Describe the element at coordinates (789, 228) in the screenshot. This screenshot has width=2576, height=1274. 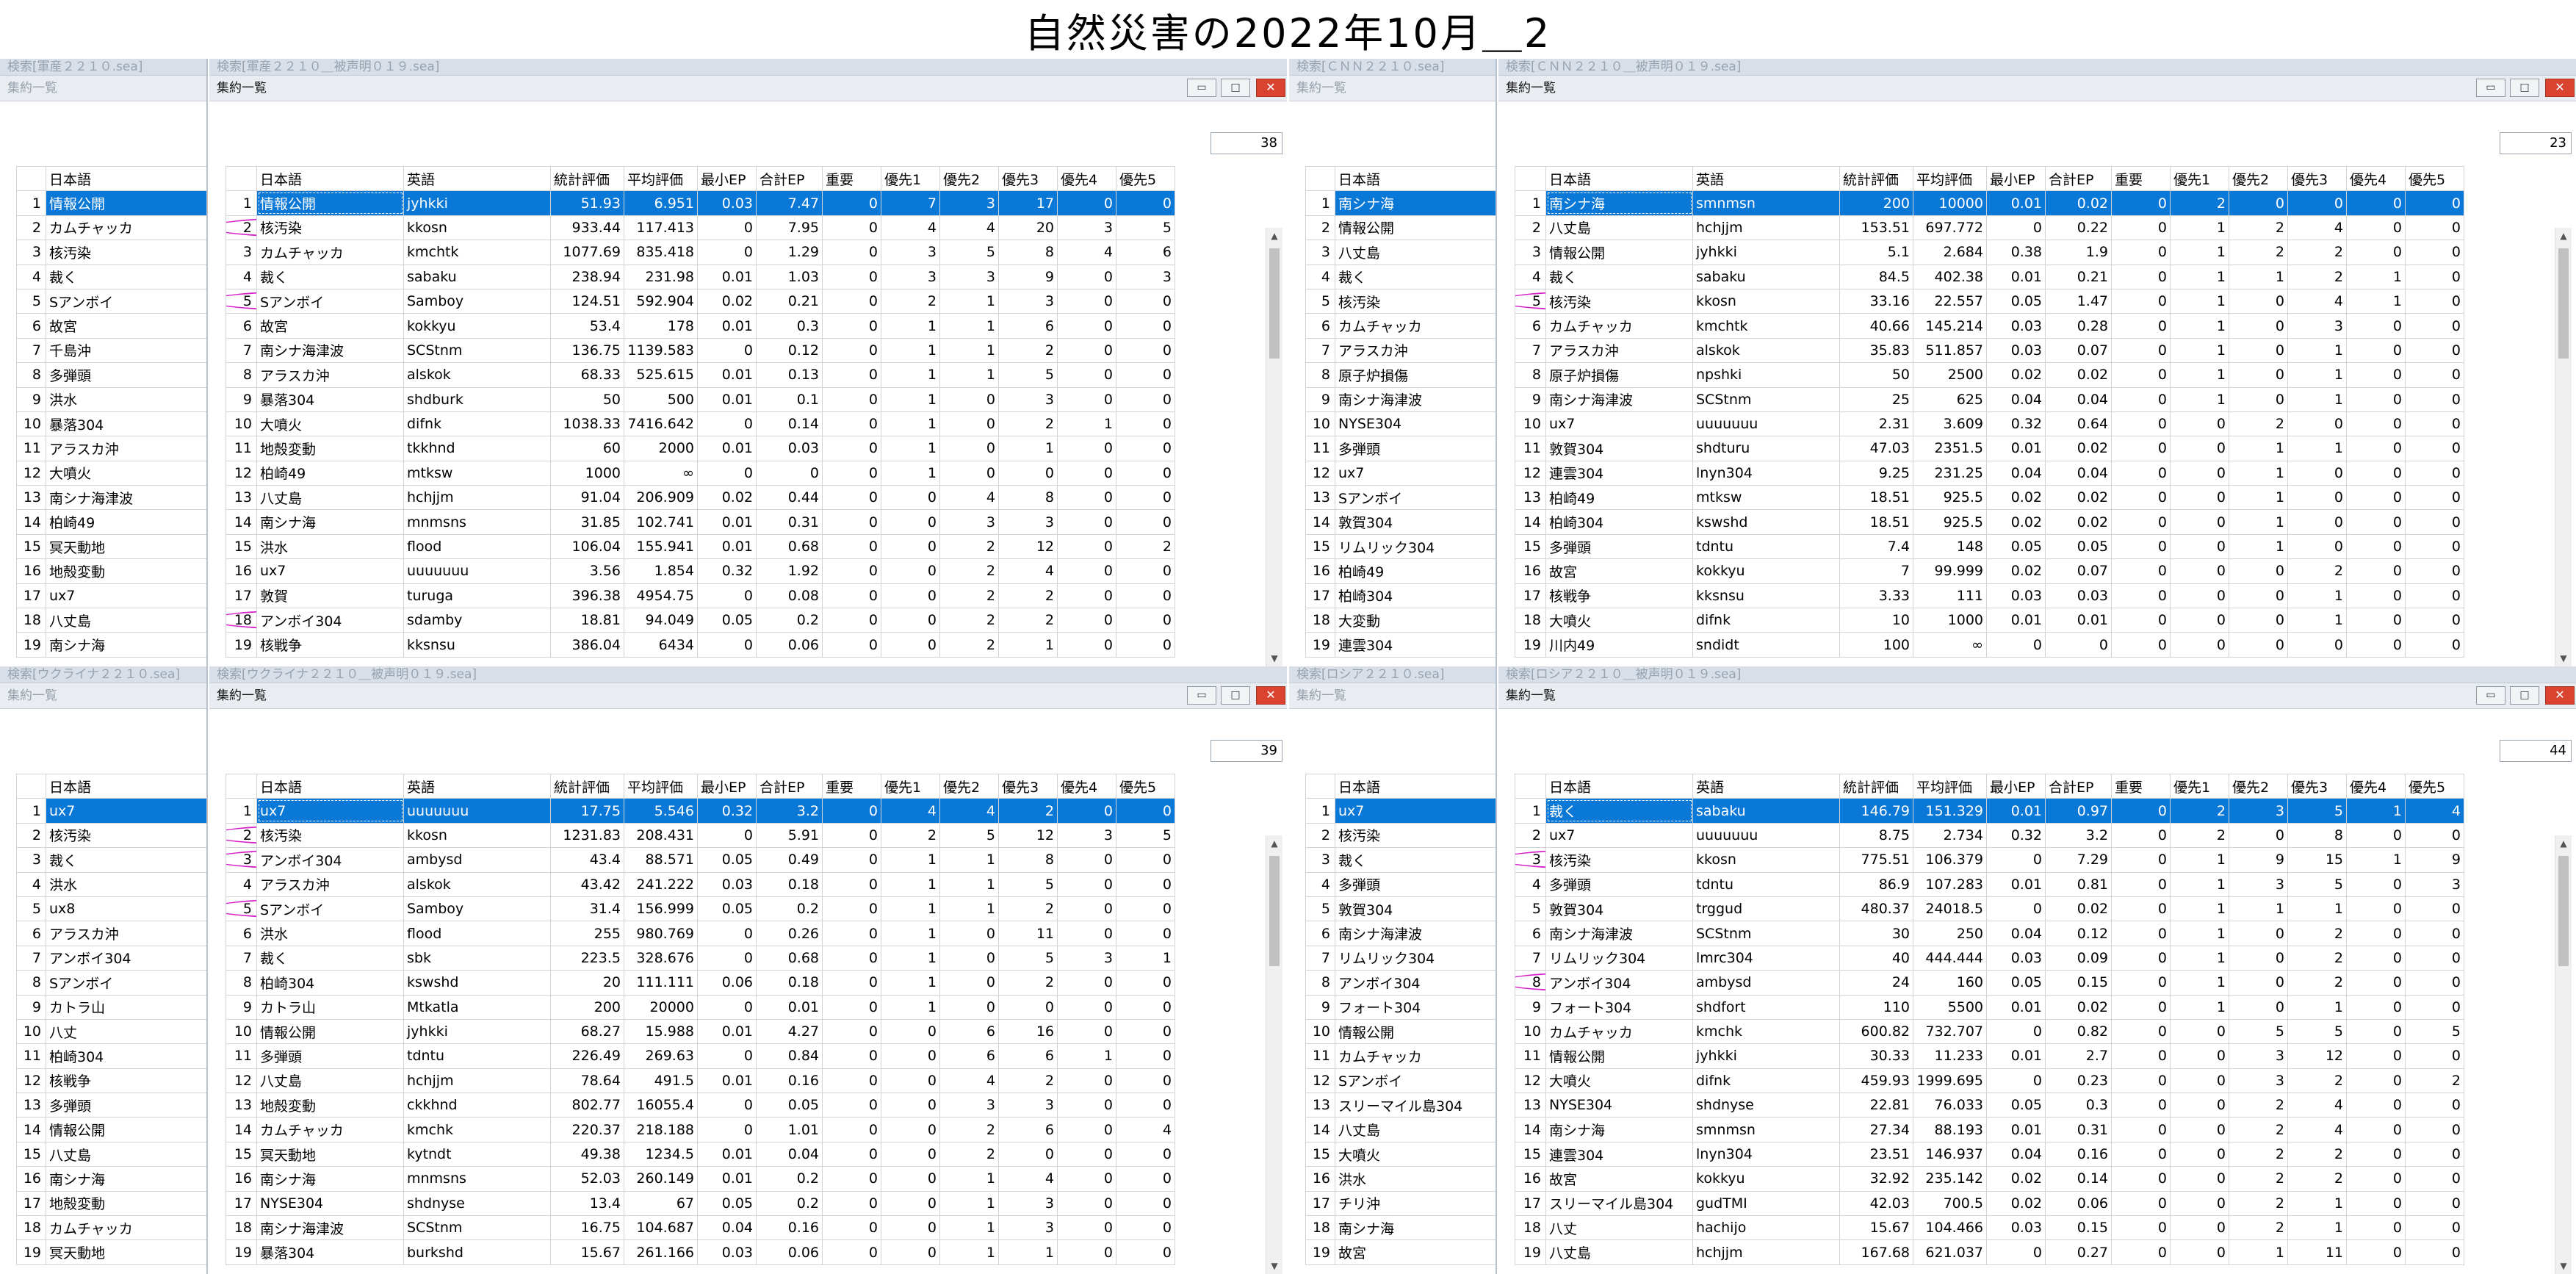
I see `value-cell: 7.95` at that location.